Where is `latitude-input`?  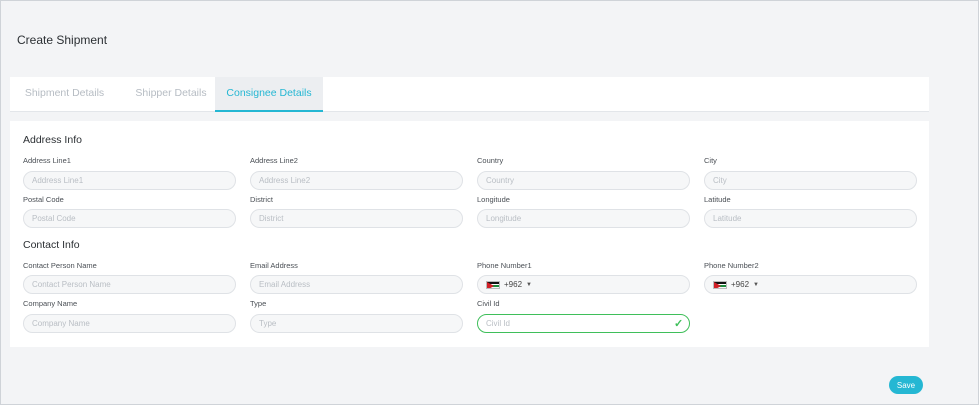
latitude-input is located at coordinates (810, 218).